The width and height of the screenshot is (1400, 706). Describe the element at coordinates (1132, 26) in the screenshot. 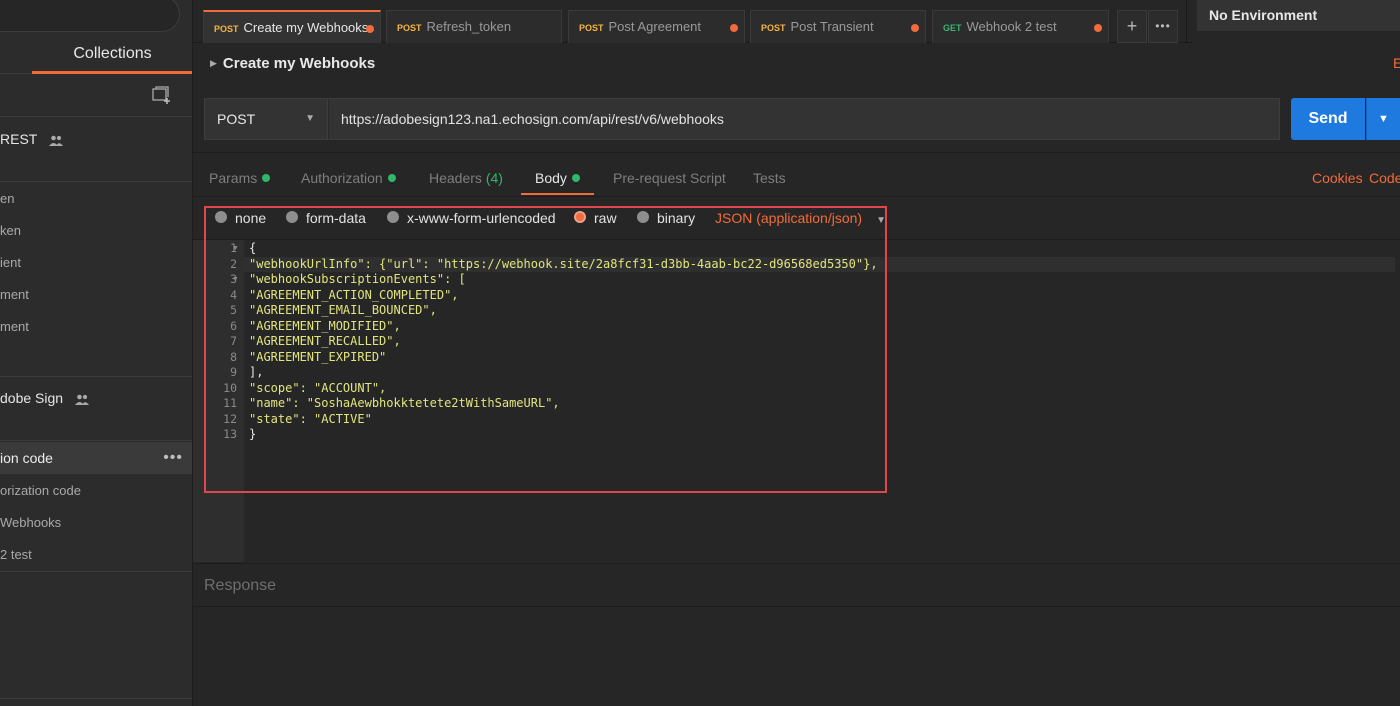

I see `new-tab-button: +` at that location.